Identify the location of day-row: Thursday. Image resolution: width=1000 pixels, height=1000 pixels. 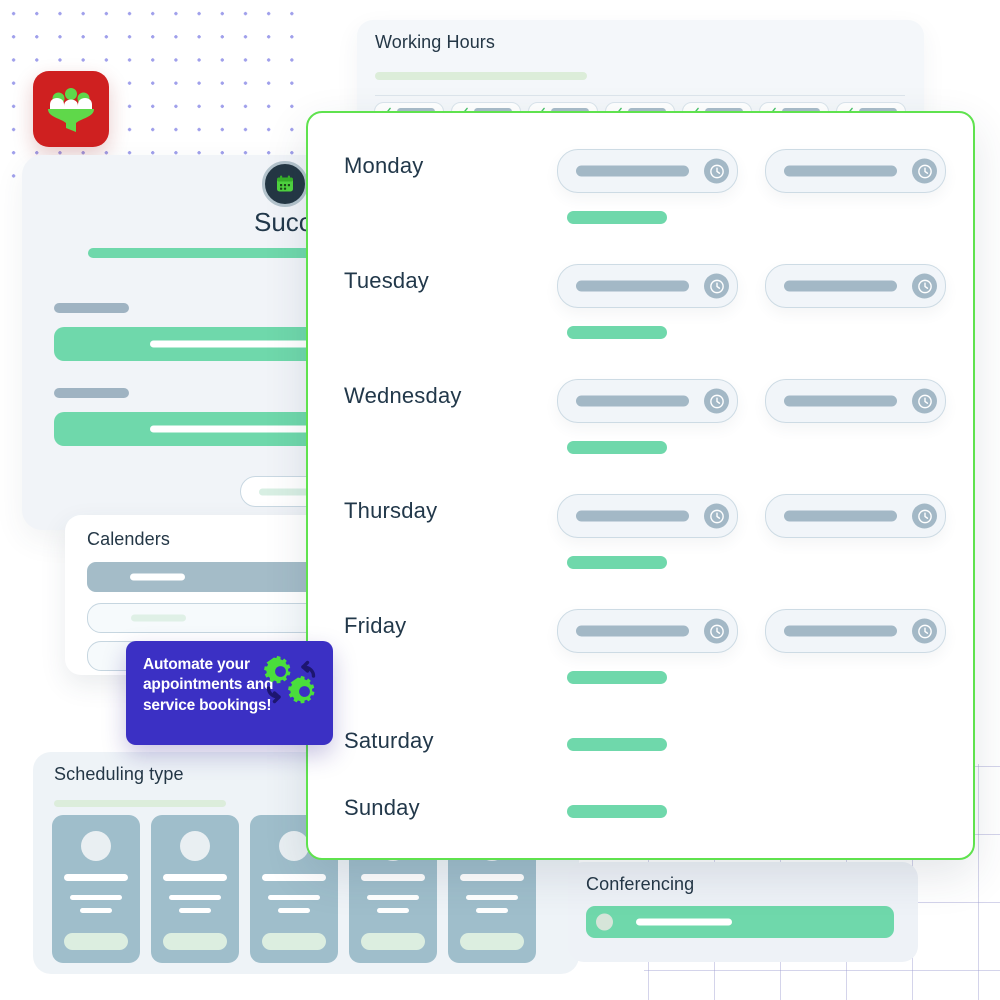
(640, 515).